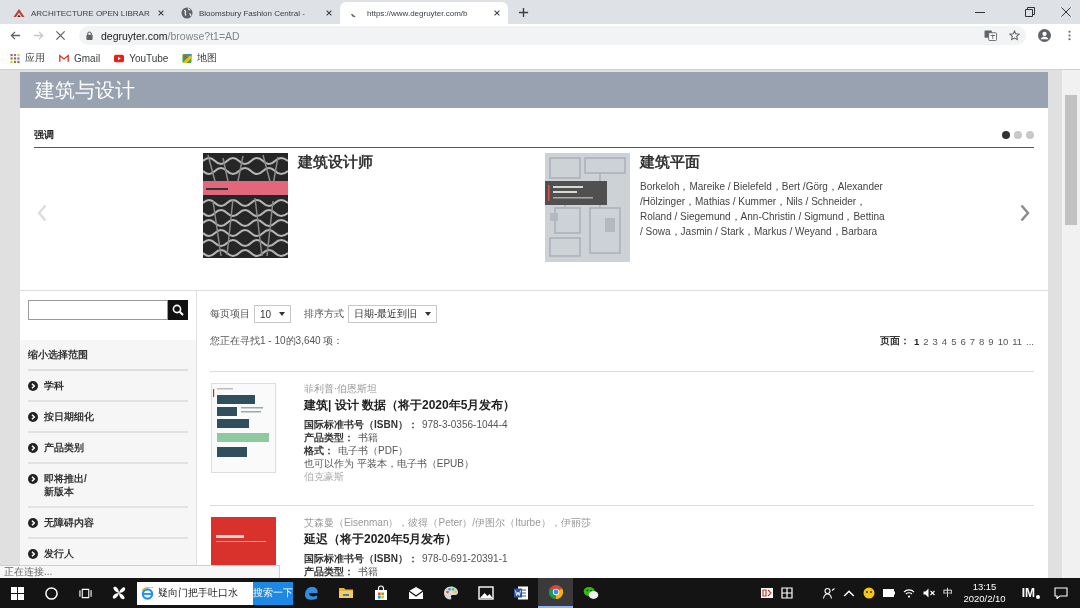 This screenshot has width=1080, height=608. I want to click on result-count: 您正在寻找1 - 10的3,640 项：, so click(277, 341).